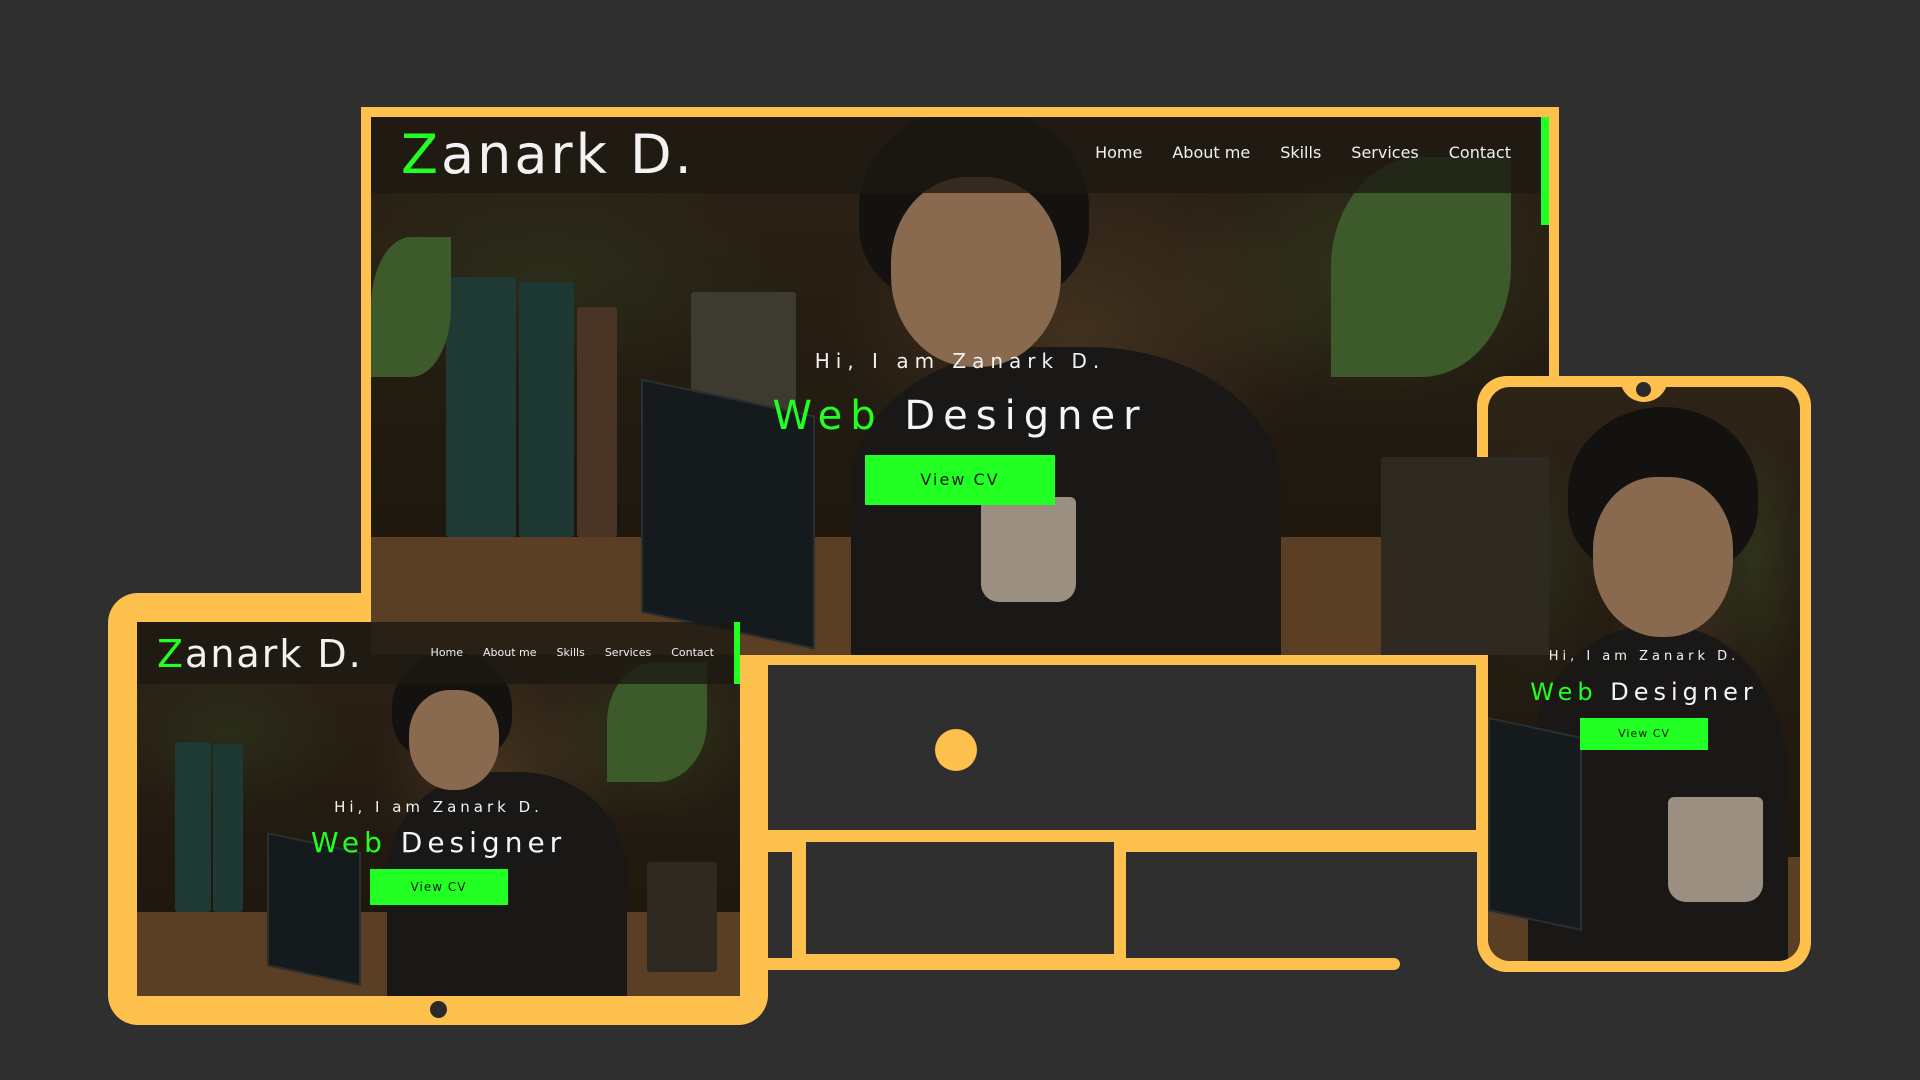 This screenshot has width=1920, height=1080. I want to click on monitor-base, so click(1070, 964).